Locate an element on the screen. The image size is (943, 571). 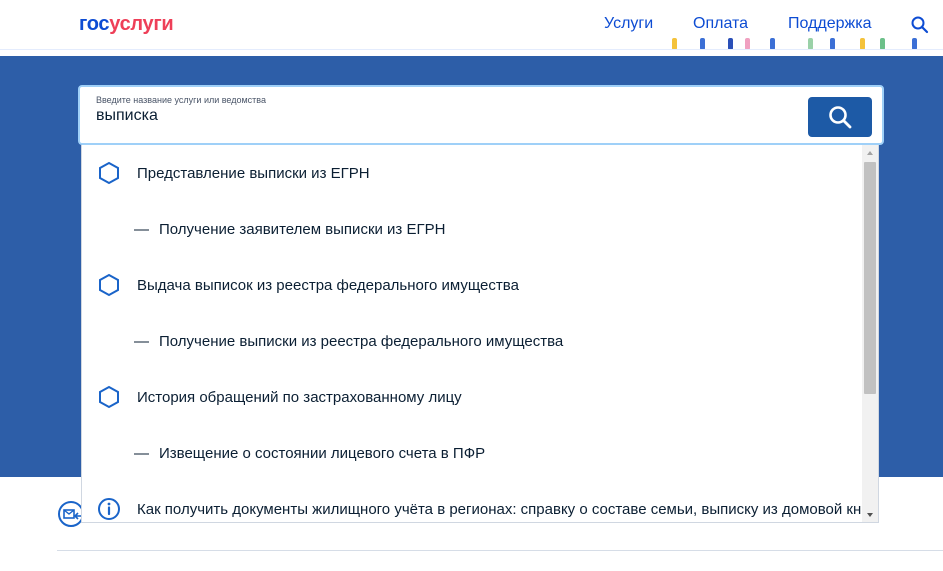
scrollbar is located at coordinates (870, 333).